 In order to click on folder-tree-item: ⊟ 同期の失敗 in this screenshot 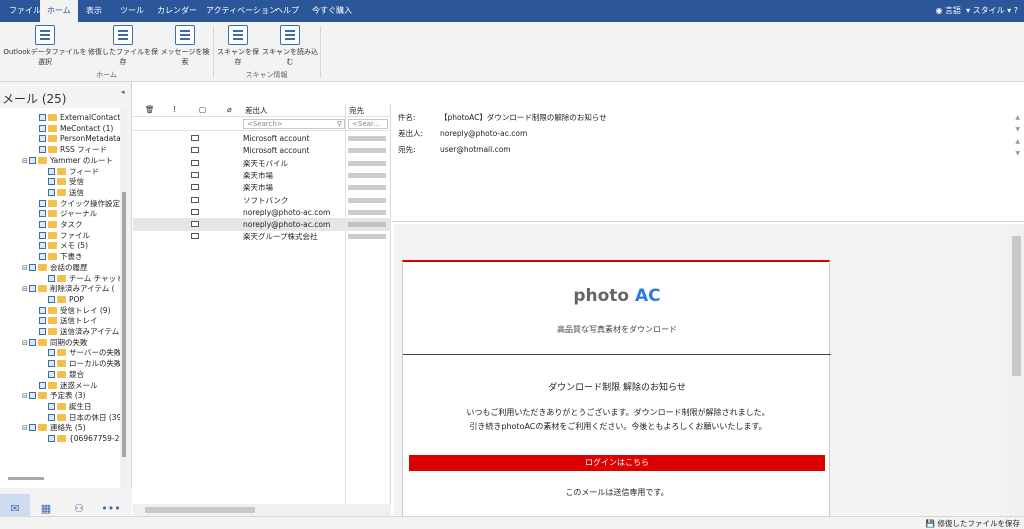, I will do `click(55, 342)`.